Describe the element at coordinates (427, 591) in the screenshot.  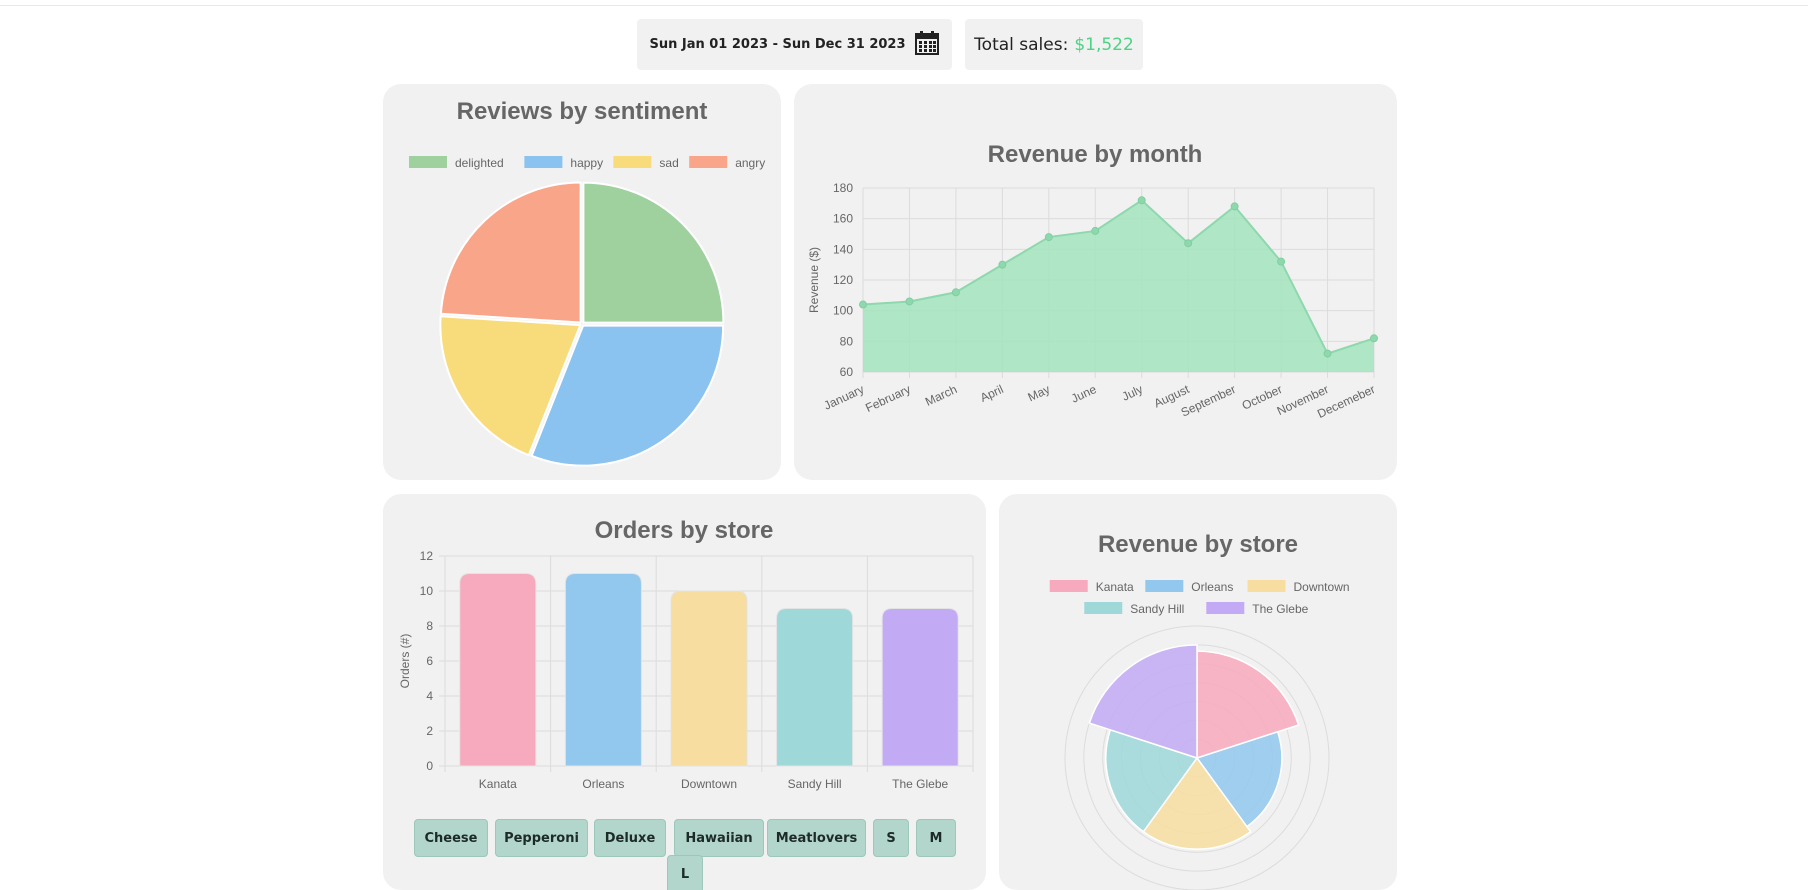
I see `bar-ytick-label: 10` at that location.